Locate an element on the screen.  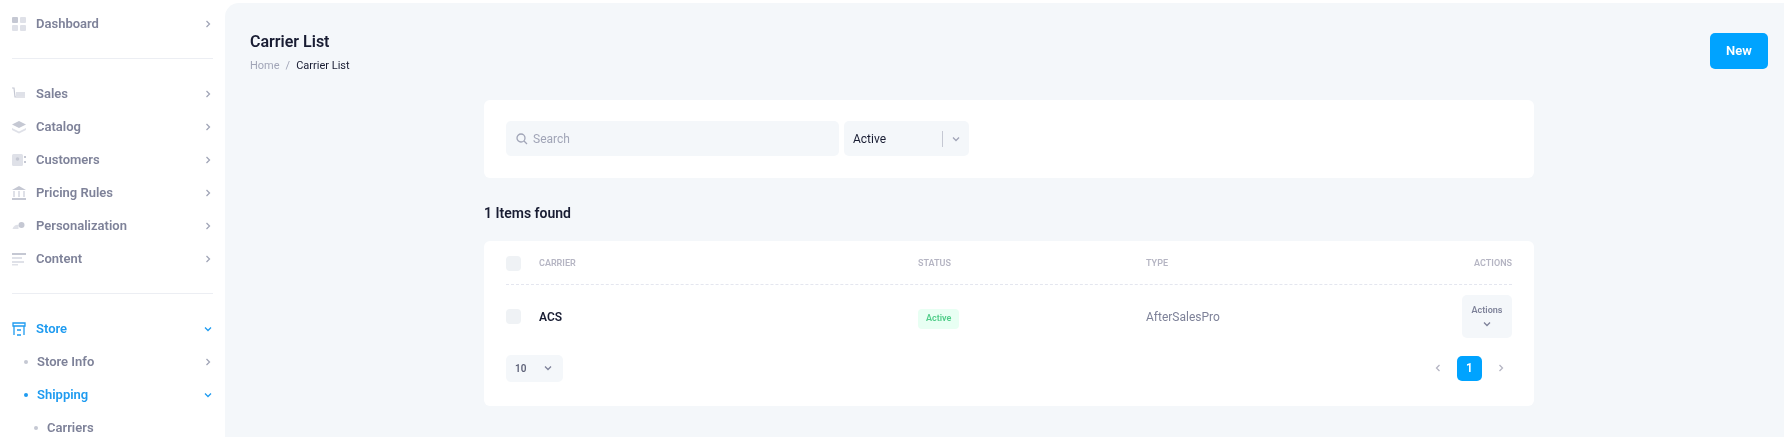
bank-icon is located at coordinates (19, 192).